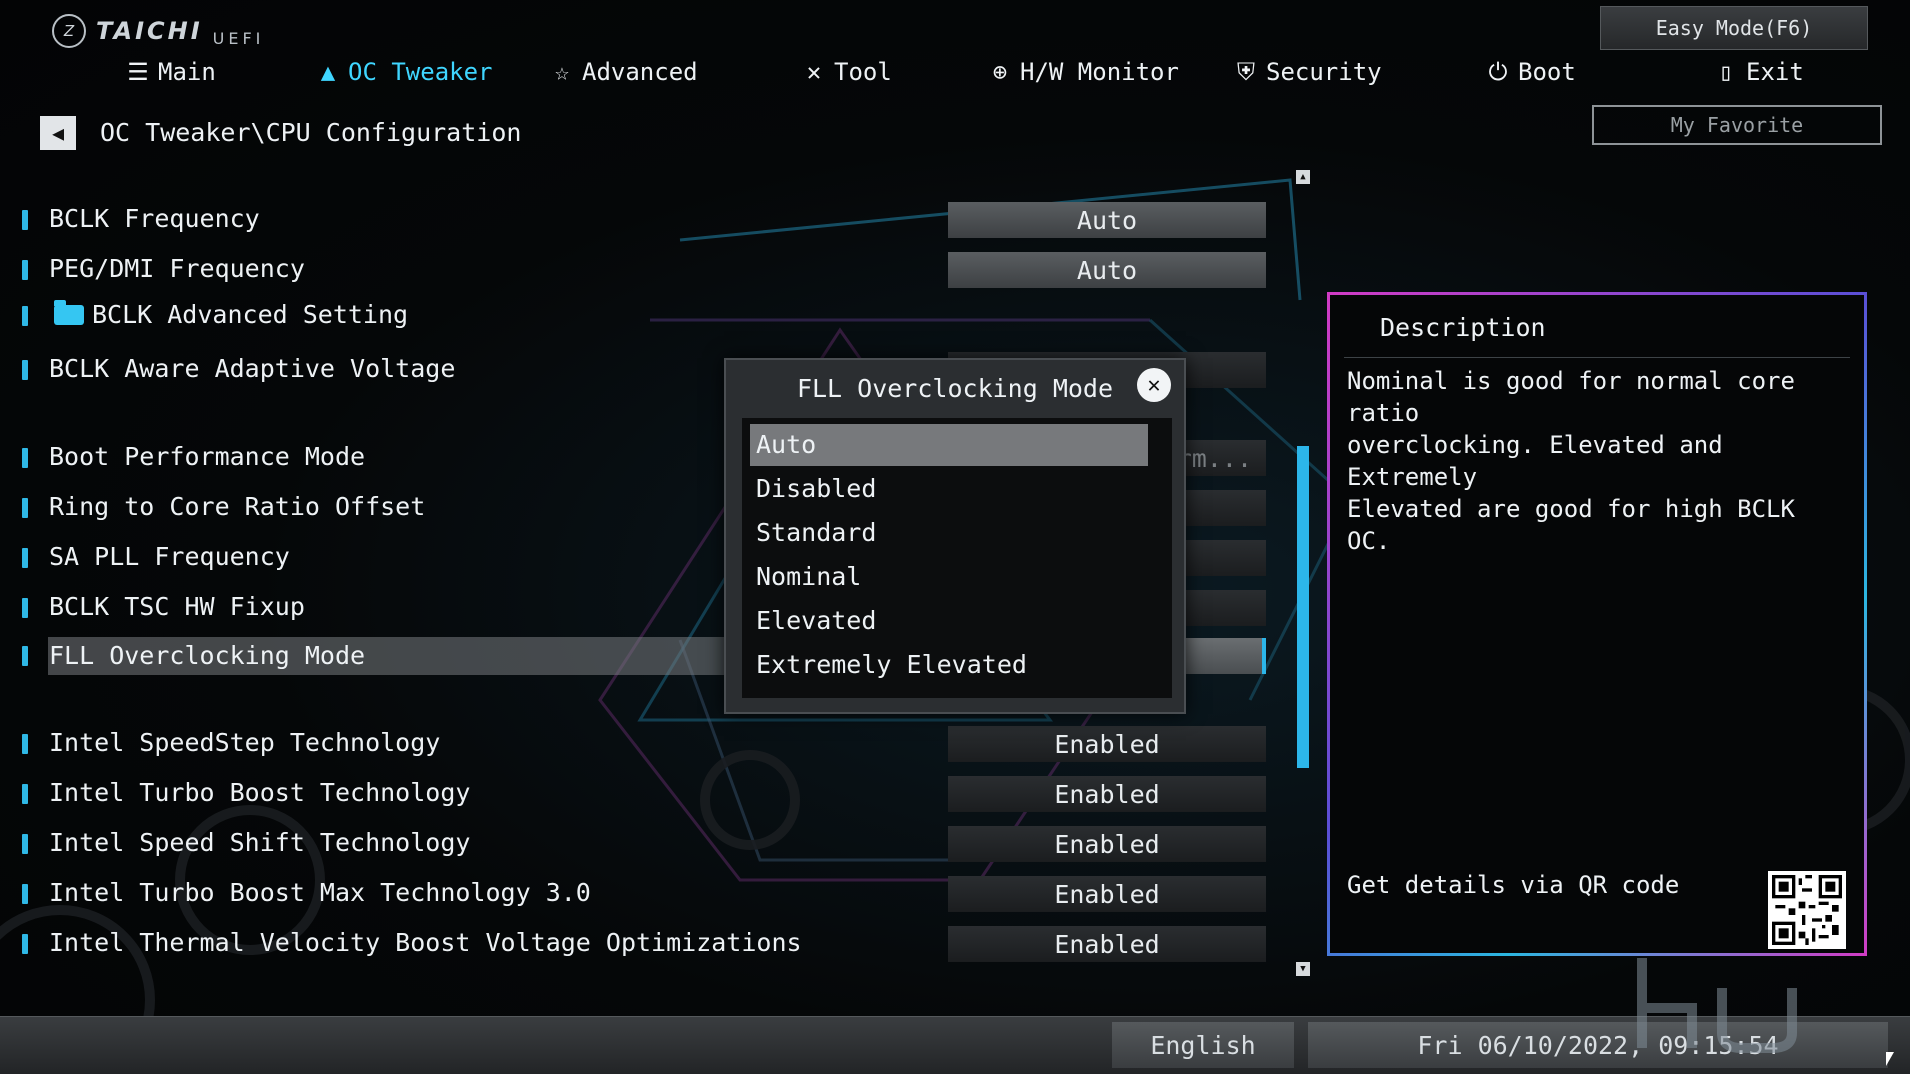 The height and width of the screenshot is (1074, 1910). Describe the element at coordinates (1324, 72) in the screenshot. I see `tab-security-label: Security` at that location.